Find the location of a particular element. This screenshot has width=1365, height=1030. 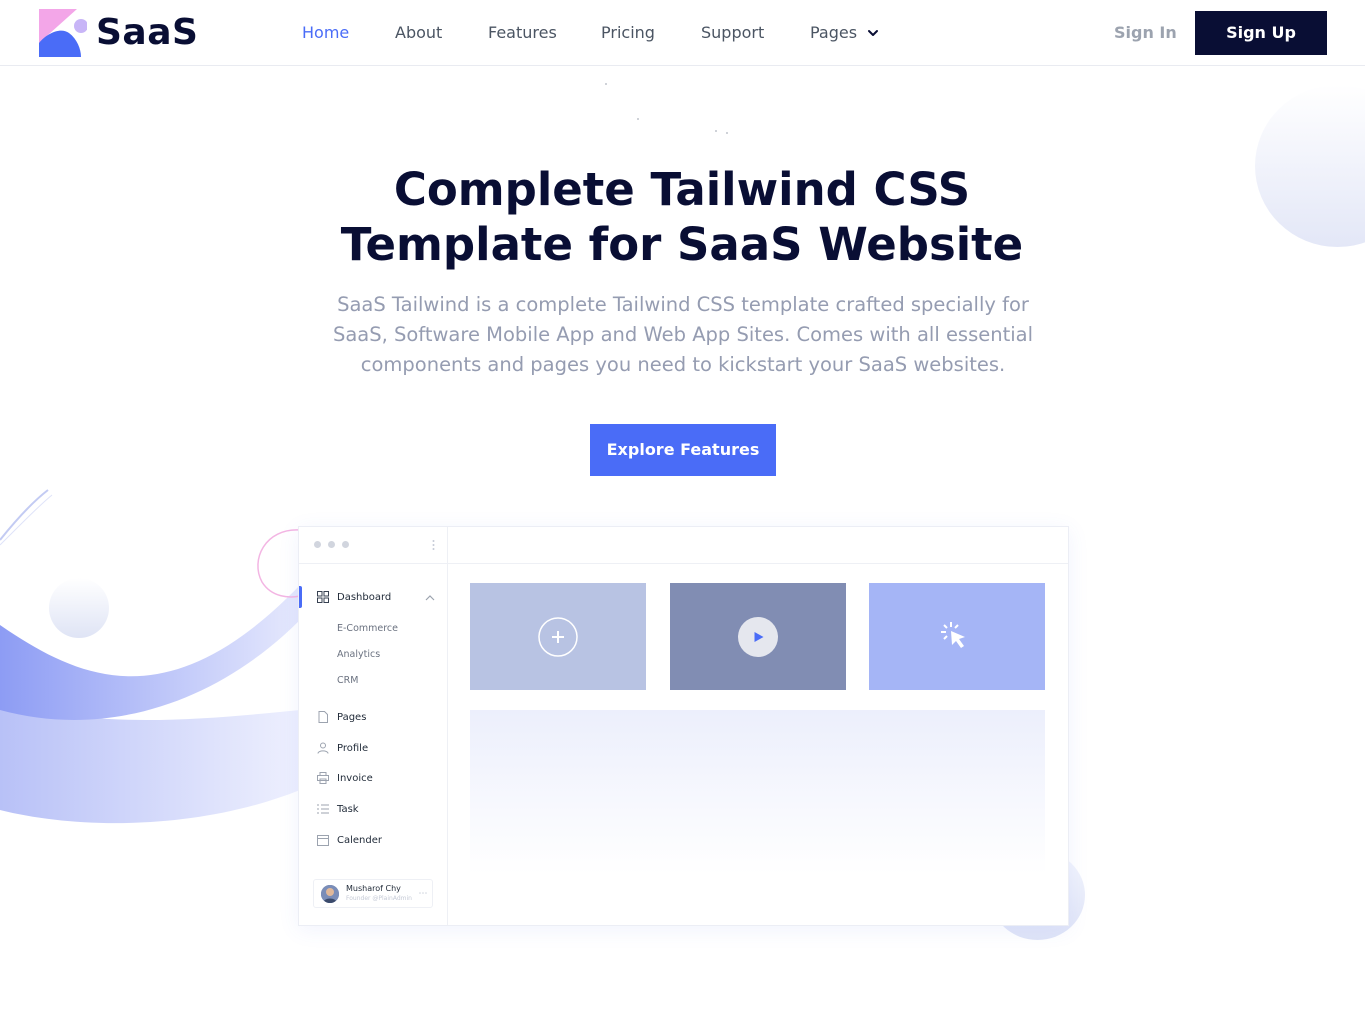

sign-in-link: Sign In is located at coordinates (1145, 33).